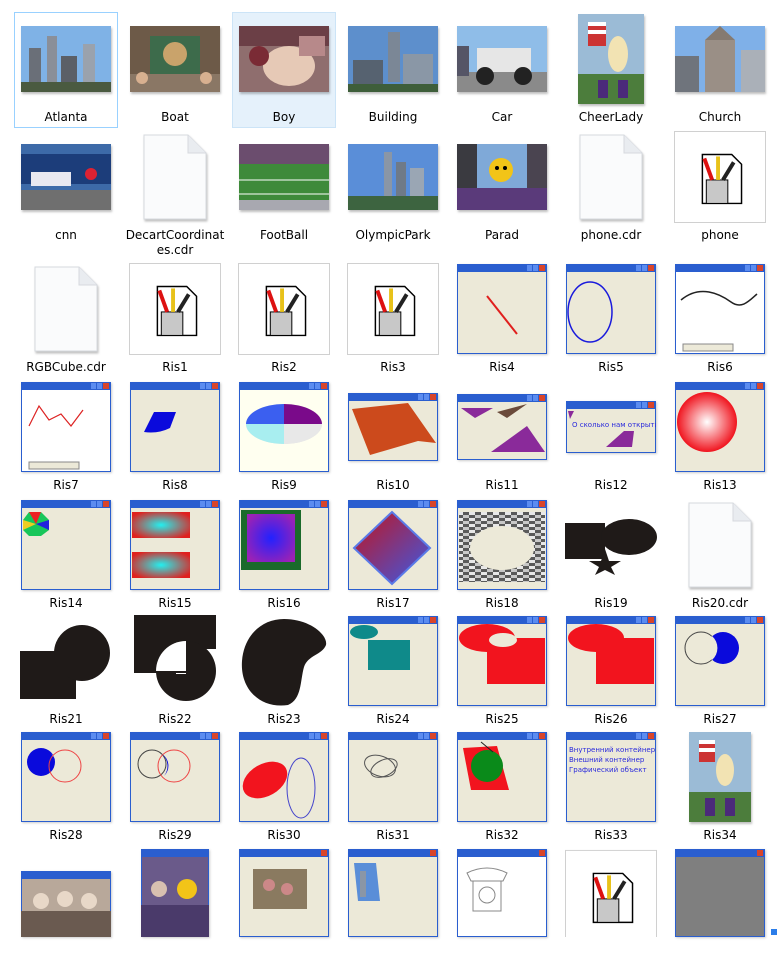 Image resolution: width=777 pixels, height=964 pixels. I want to click on ris33-line-3: Графический объект, so click(608, 770).